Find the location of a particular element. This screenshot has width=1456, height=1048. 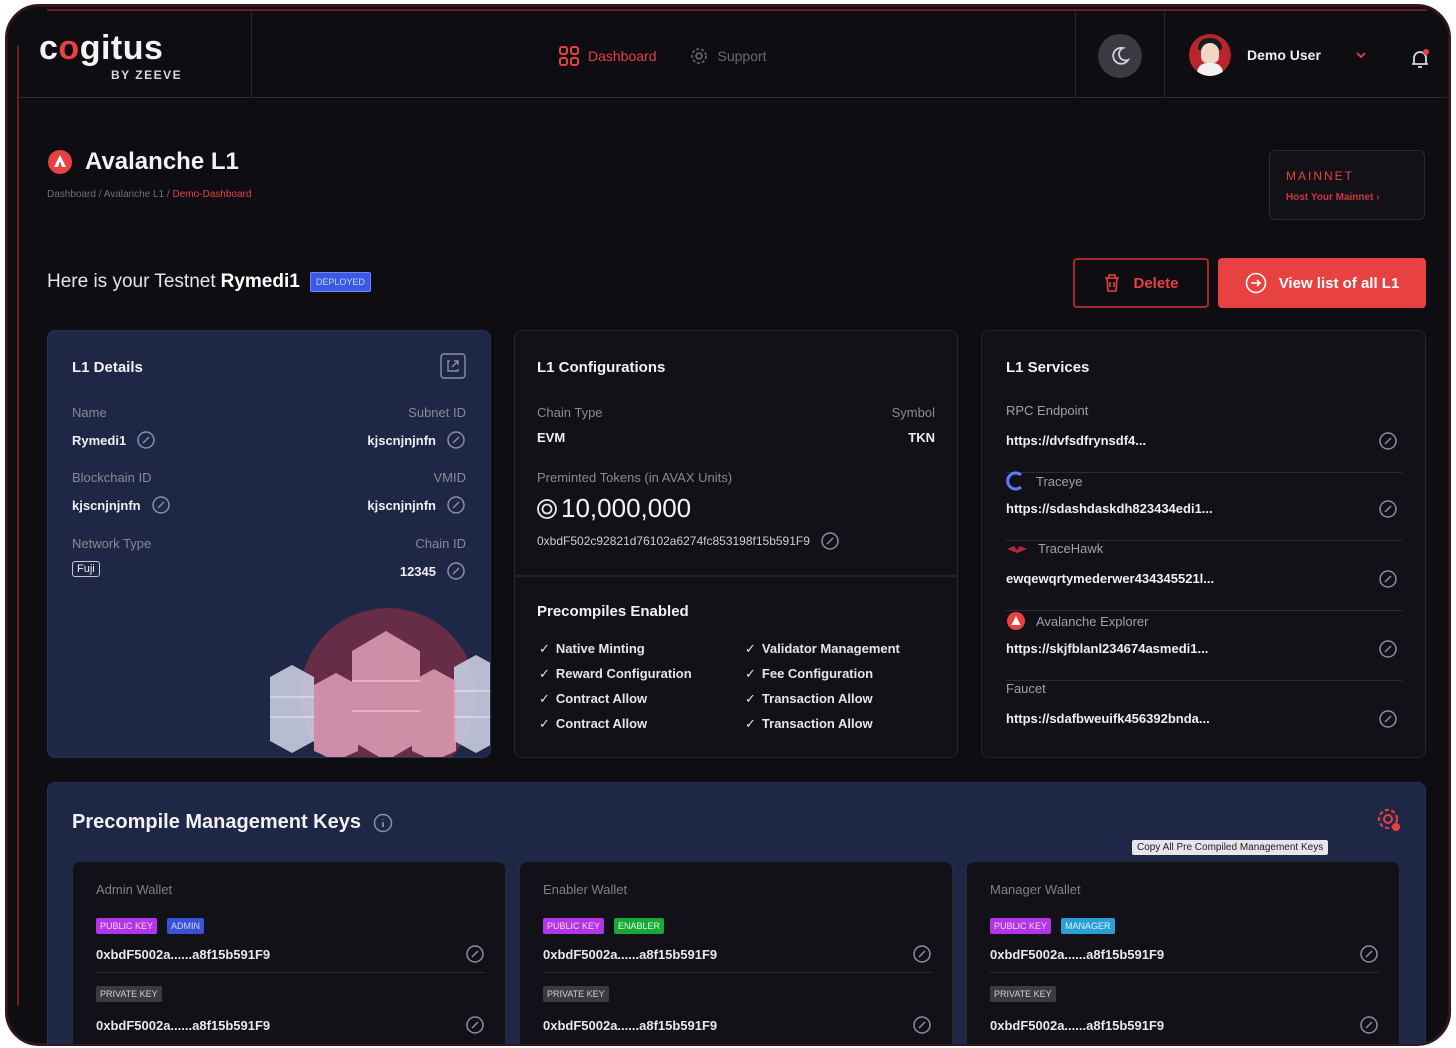

main-nav: Dashboard Support is located at coordinates (663, 56).